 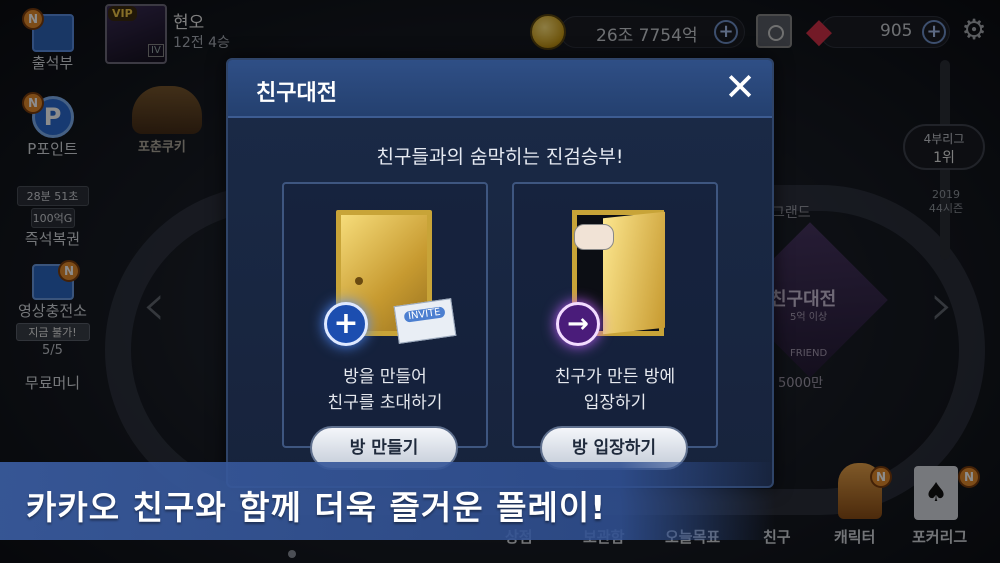 I want to click on close-button: ✕, so click(x=740, y=87).